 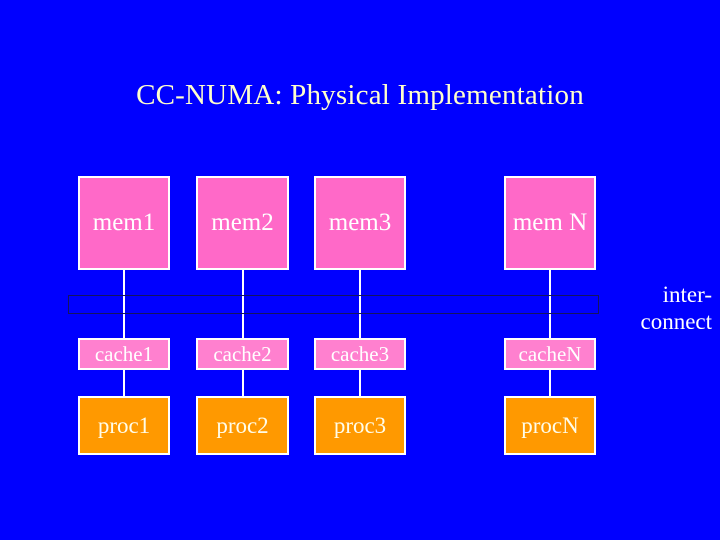 I want to click on memory-box-1-label: mem1, so click(x=124, y=222).